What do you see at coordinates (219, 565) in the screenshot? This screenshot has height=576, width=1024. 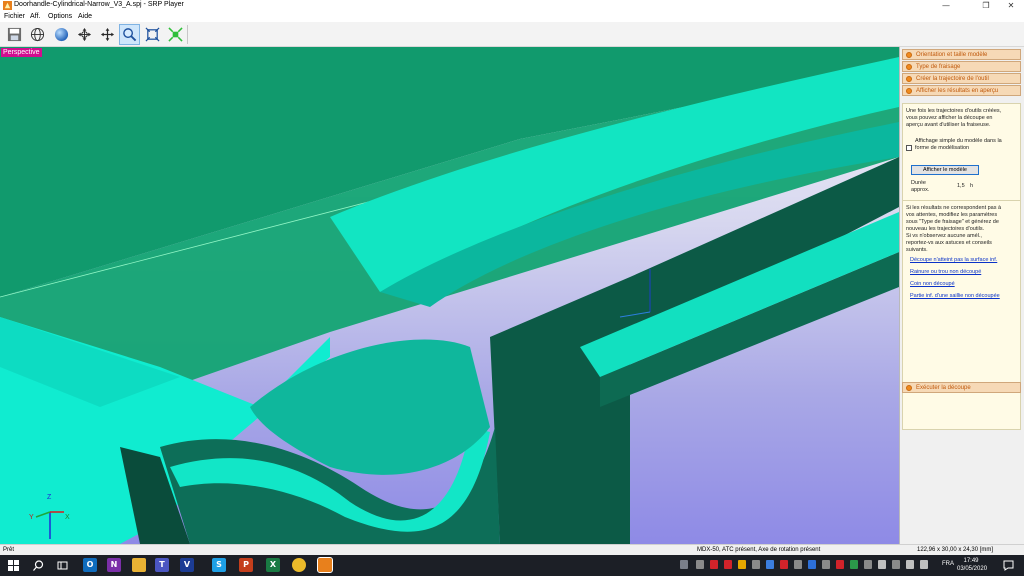 I see `skype-icon: S` at bounding box center [219, 565].